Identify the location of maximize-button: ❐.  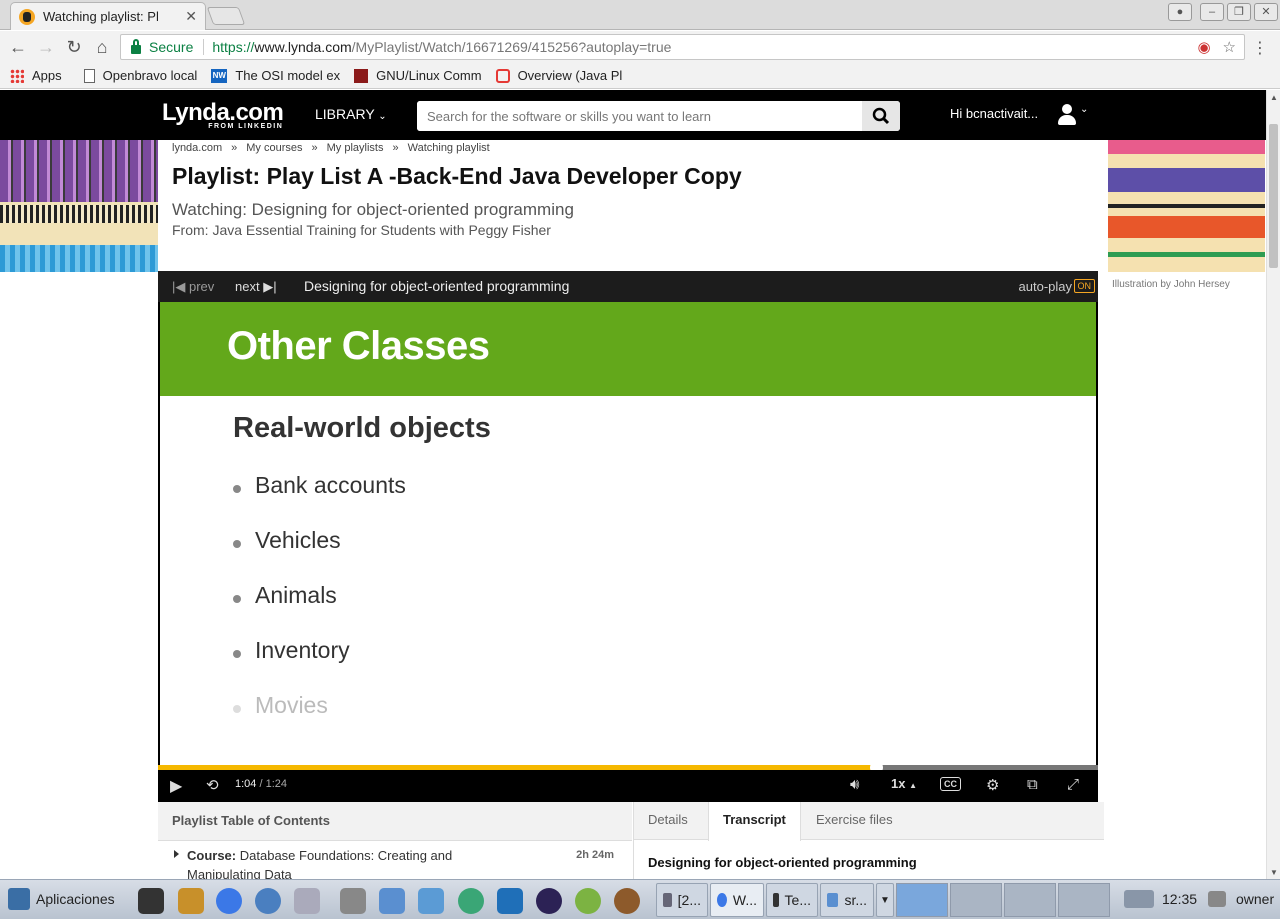
(1239, 12).